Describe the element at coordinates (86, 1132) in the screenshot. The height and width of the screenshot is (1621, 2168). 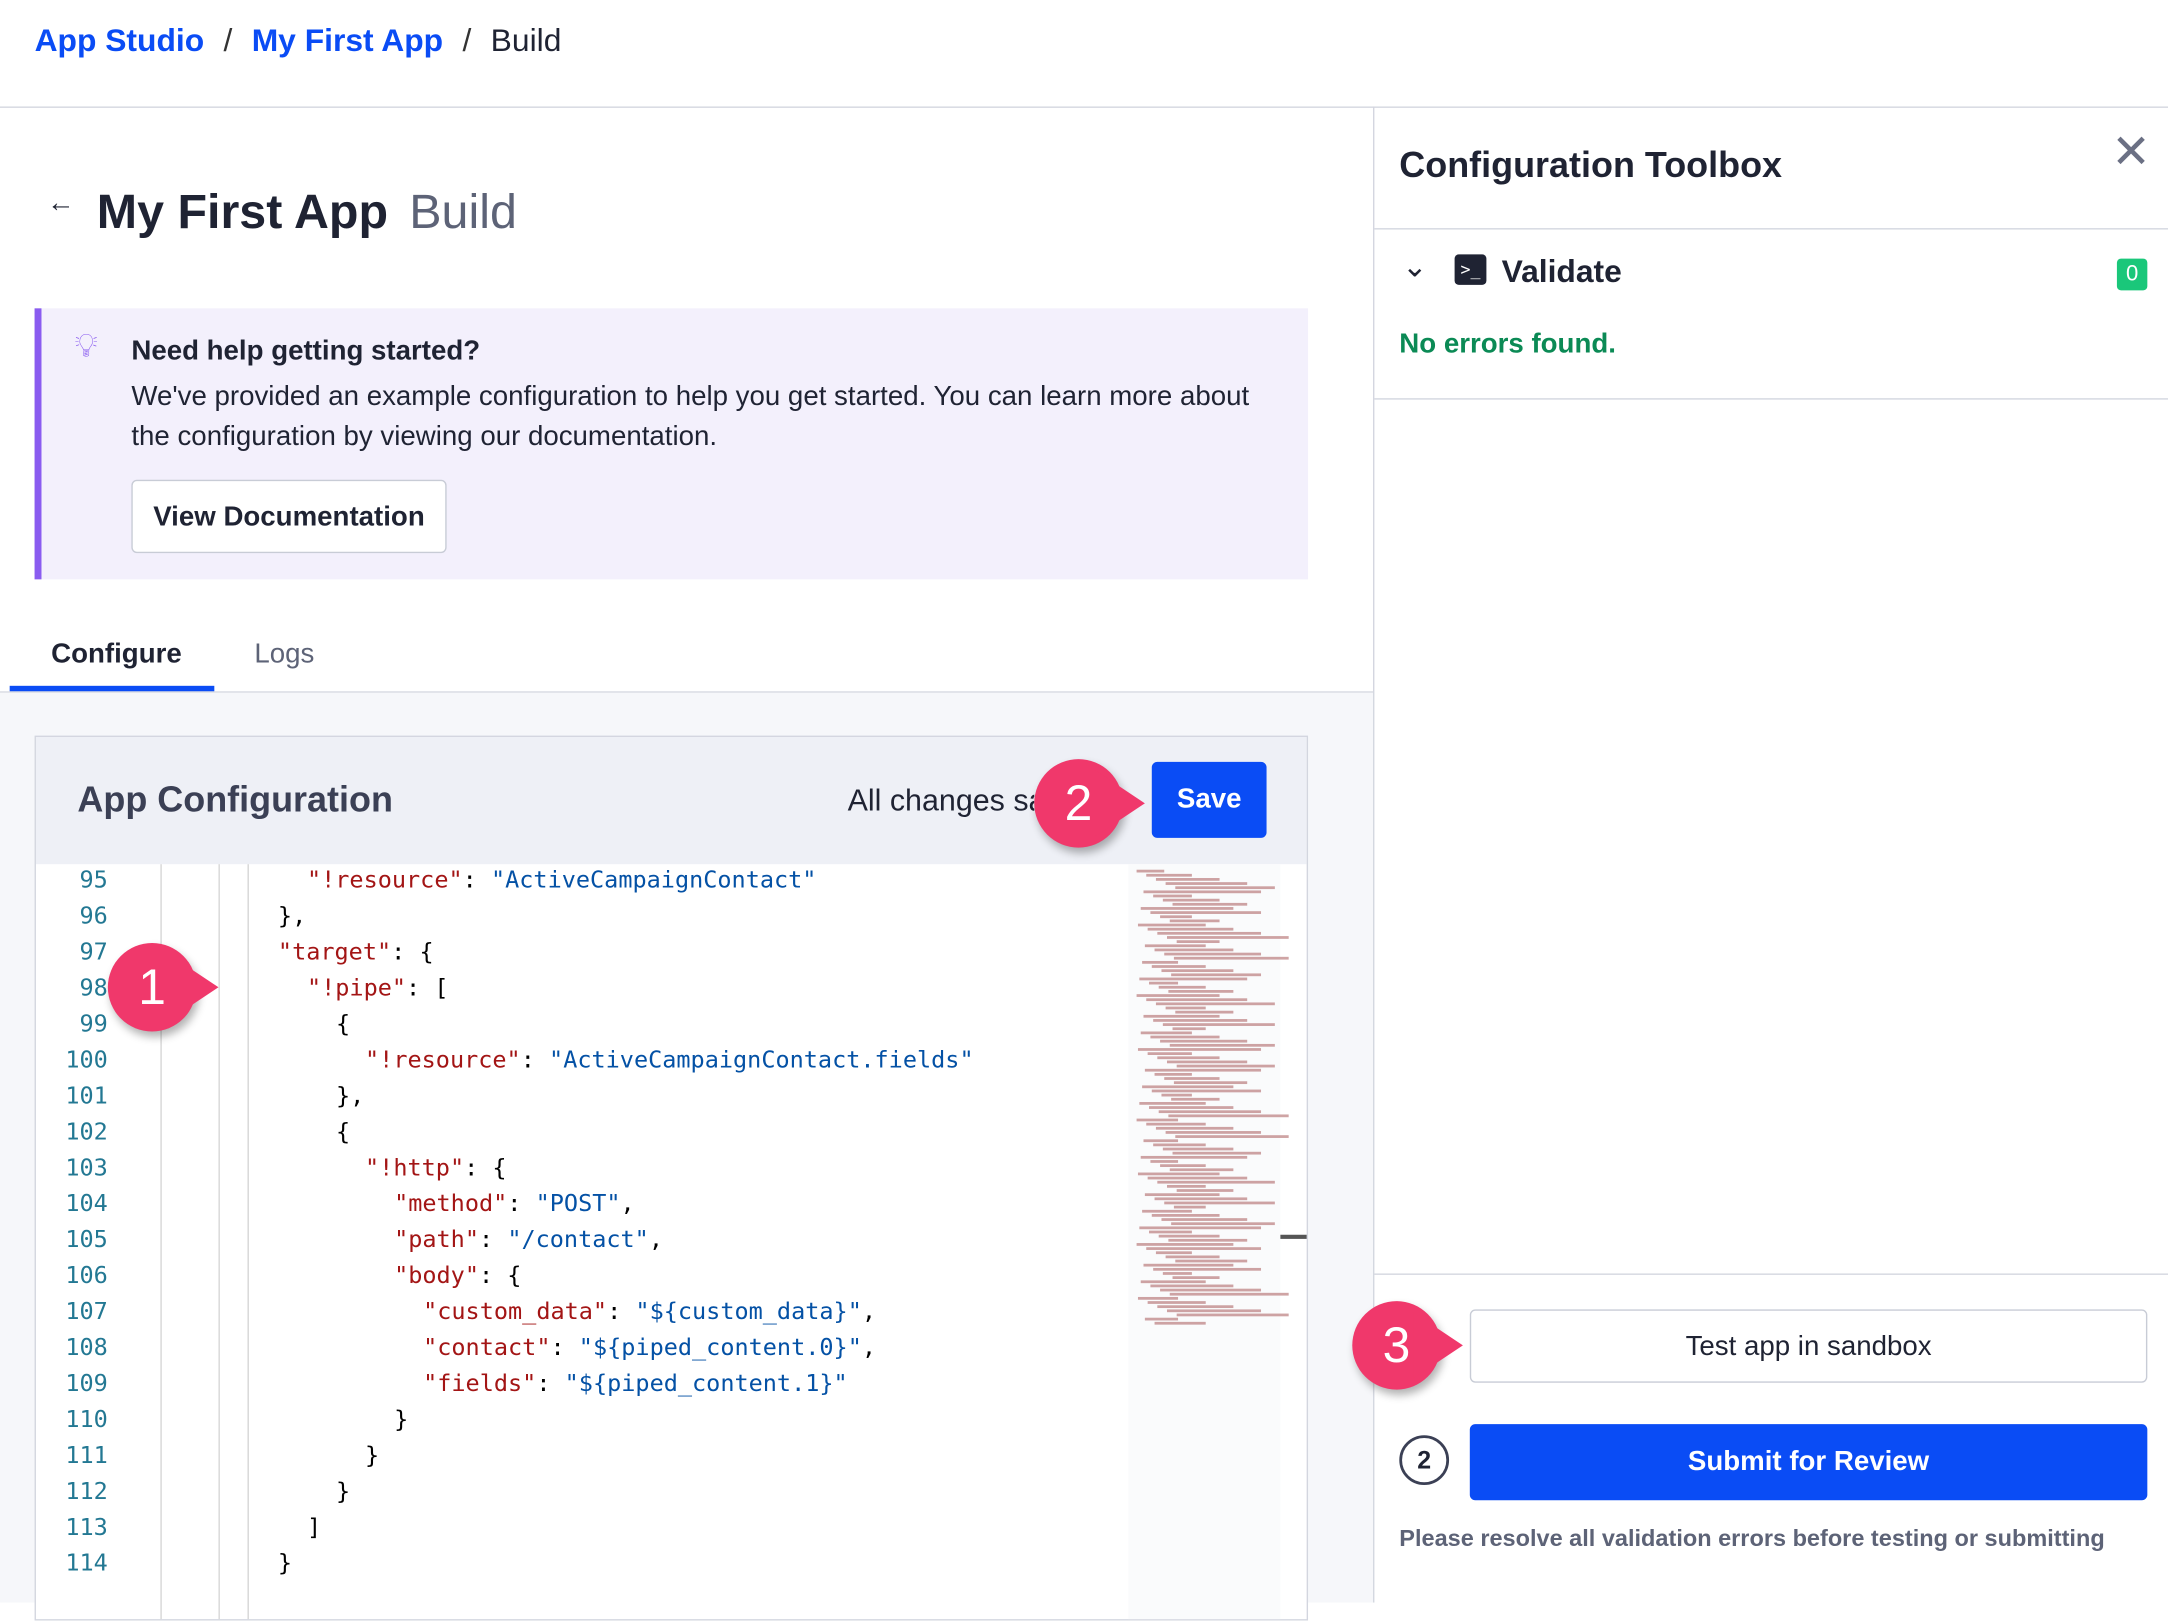
I see `line-number: 102` at that location.